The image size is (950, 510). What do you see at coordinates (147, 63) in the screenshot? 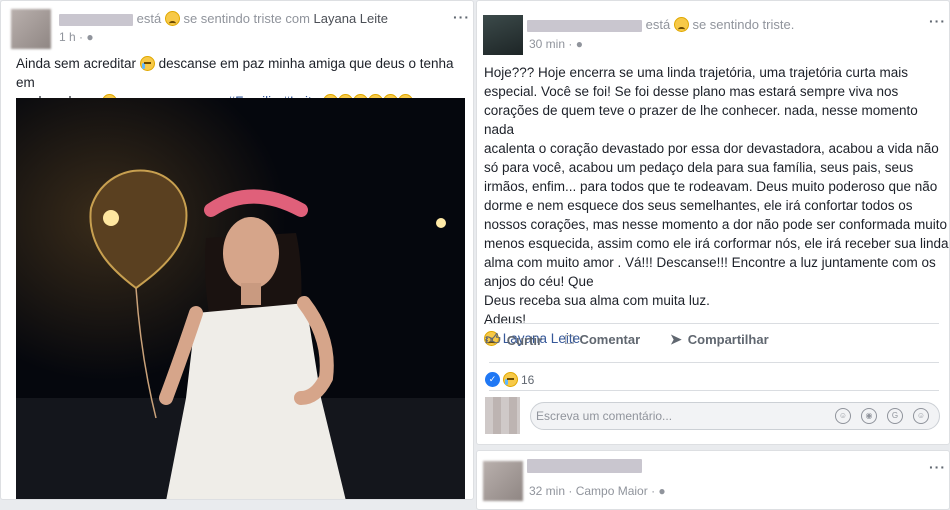
I see `crying-emoji-icon` at bounding box center [147, 63].